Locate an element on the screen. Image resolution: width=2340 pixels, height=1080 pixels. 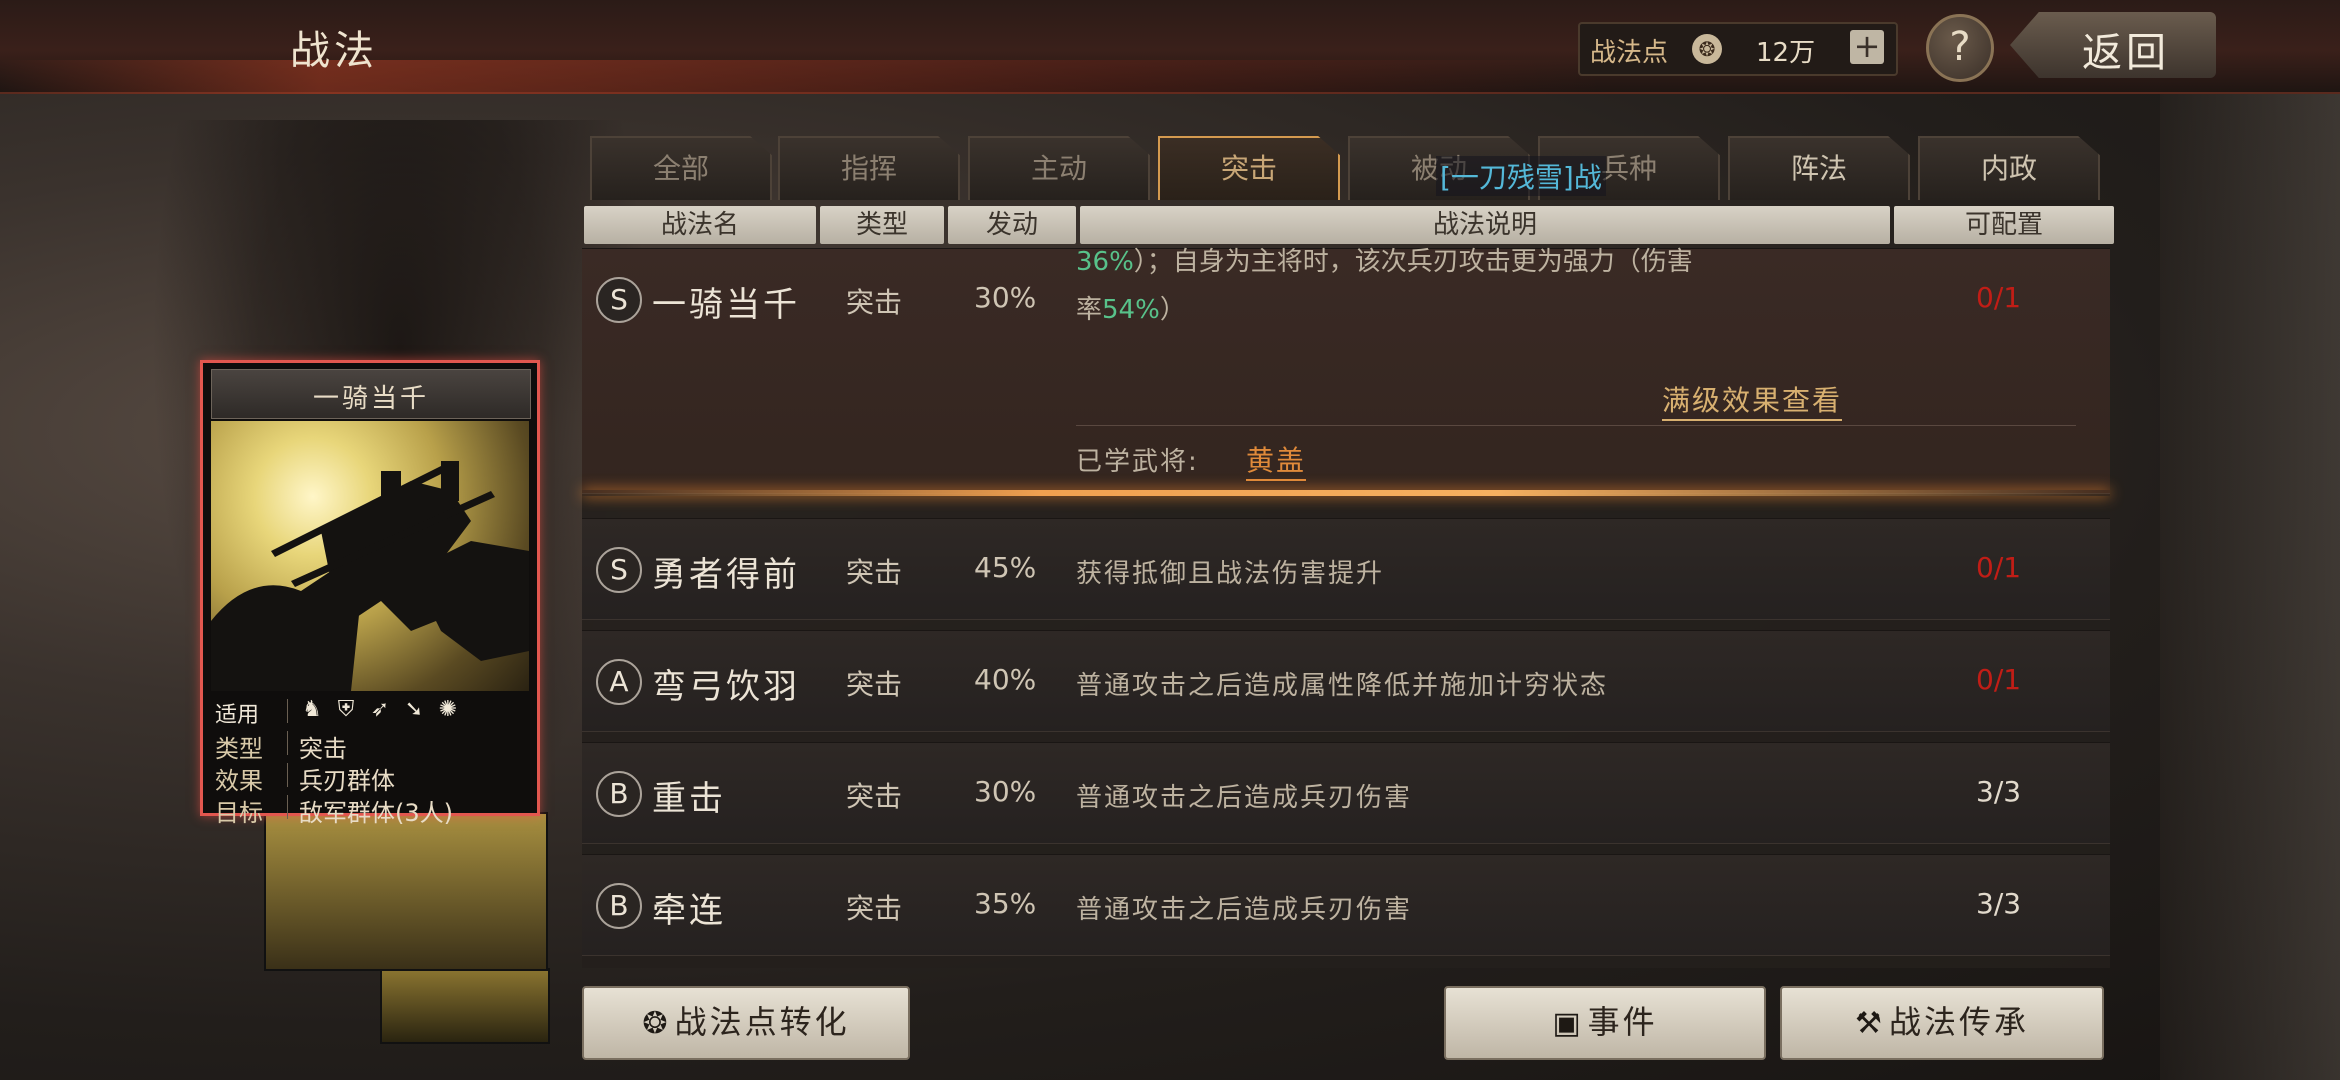
tab-active: 主动 is located at coordinates (1059, 168).